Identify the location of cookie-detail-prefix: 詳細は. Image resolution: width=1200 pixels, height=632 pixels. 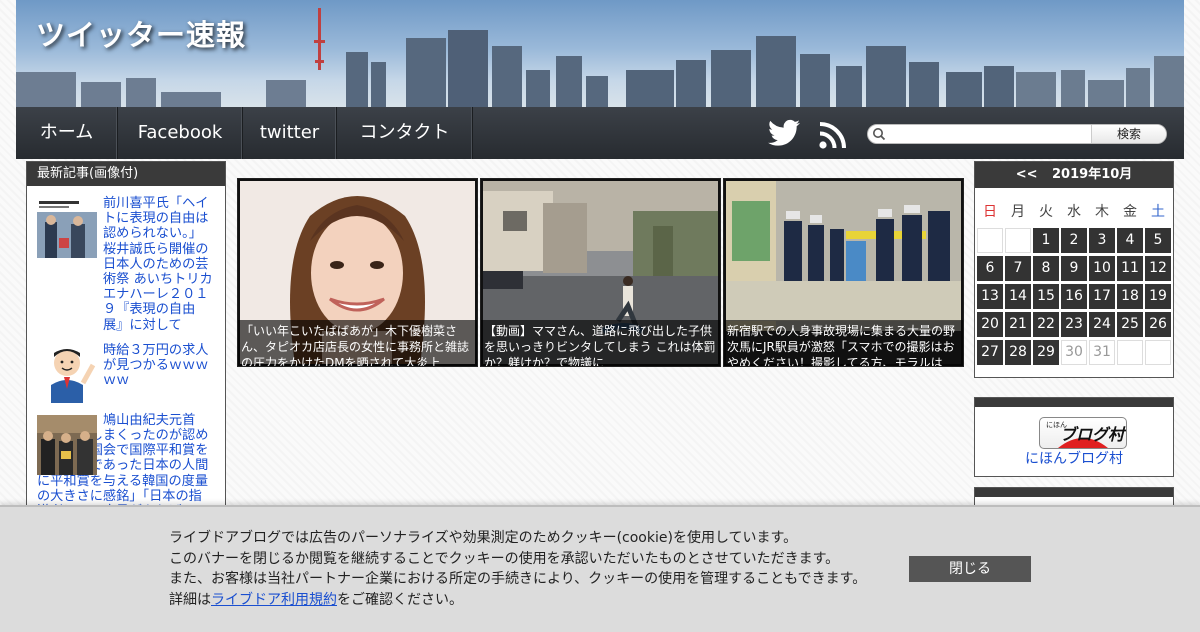
(190, 599).